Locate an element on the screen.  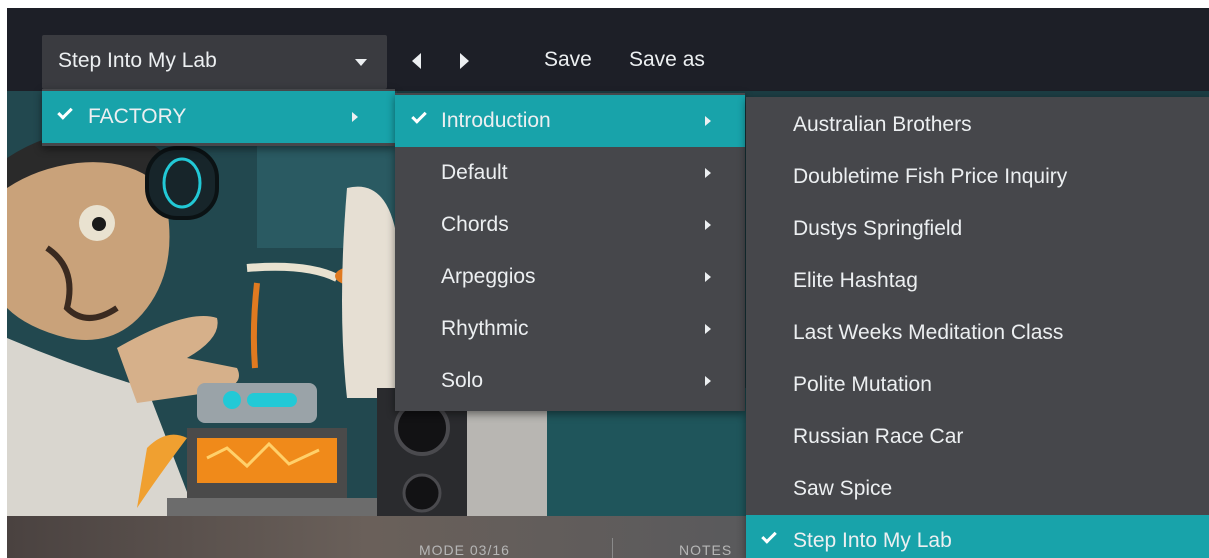
preset-name: Step Into My Lab is located at coordinates (137, 60).